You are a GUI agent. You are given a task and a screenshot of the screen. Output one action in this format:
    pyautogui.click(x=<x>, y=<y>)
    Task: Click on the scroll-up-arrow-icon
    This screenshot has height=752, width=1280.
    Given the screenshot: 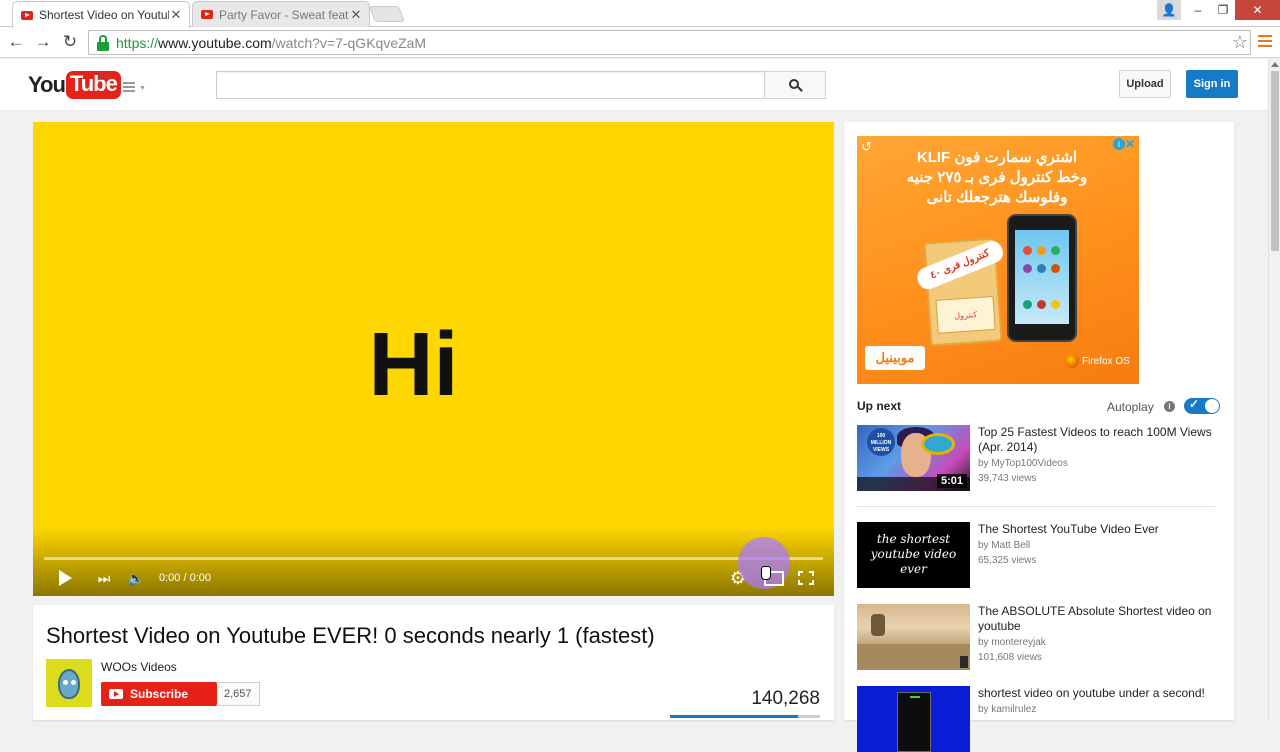 What is the action you would take?
    pyautogui.click(x=1275, y=64)
    